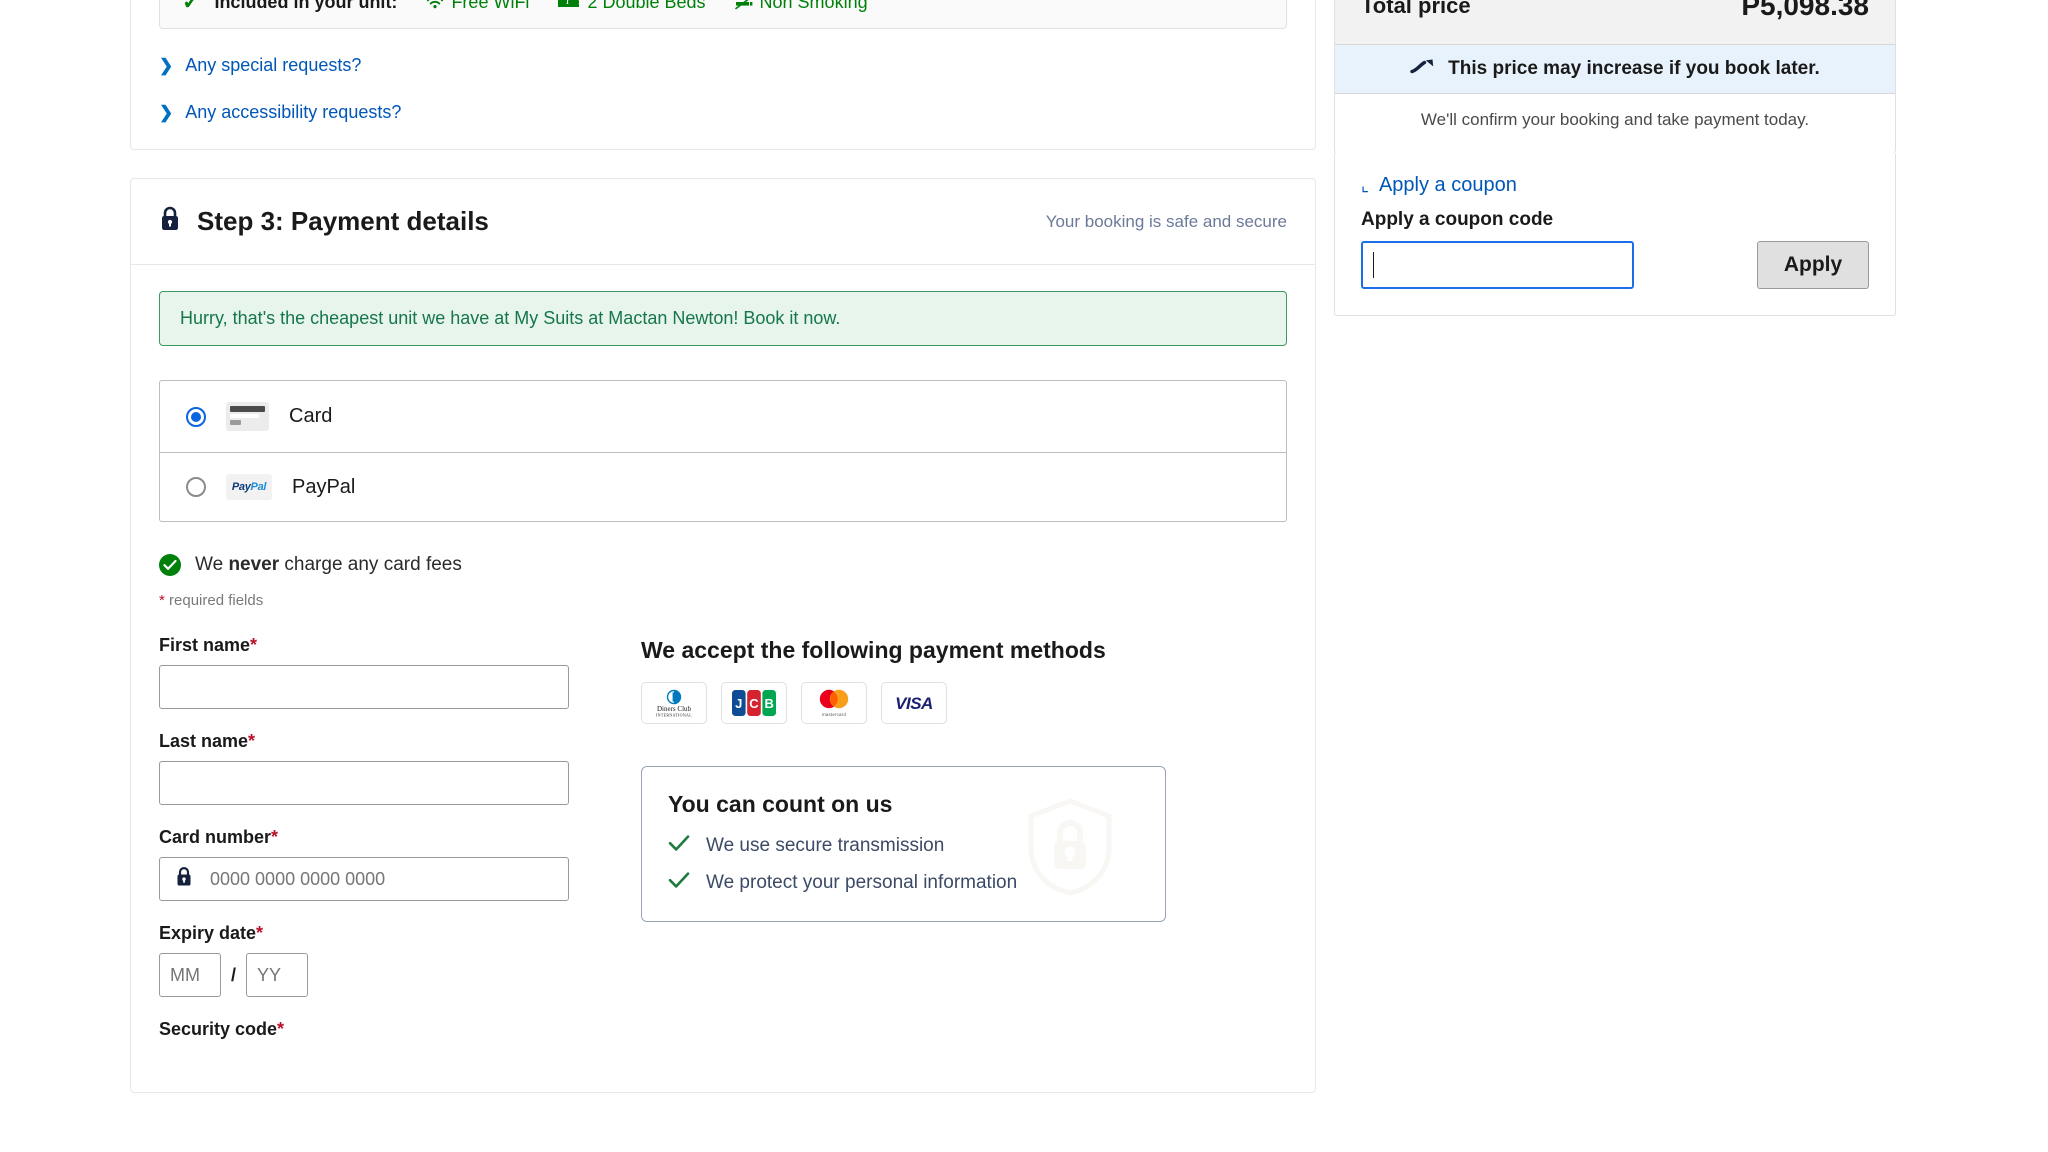  Describe the element at coordinates (277, 975) in the screenshot. I see `expiry-year-input` at that location.